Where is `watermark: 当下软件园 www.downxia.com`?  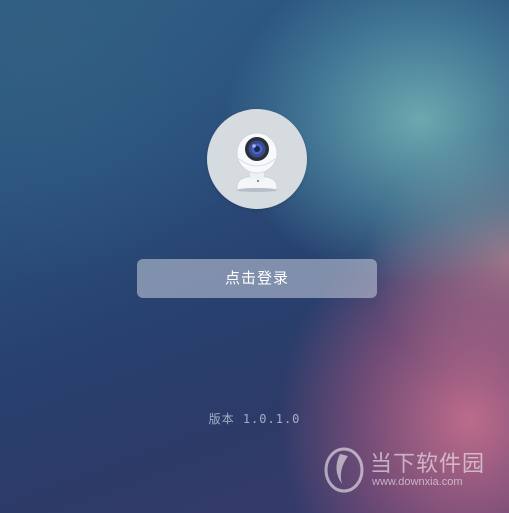 watermark: 当下软件园 www.downxia.com is located at coordinates (412, 468).